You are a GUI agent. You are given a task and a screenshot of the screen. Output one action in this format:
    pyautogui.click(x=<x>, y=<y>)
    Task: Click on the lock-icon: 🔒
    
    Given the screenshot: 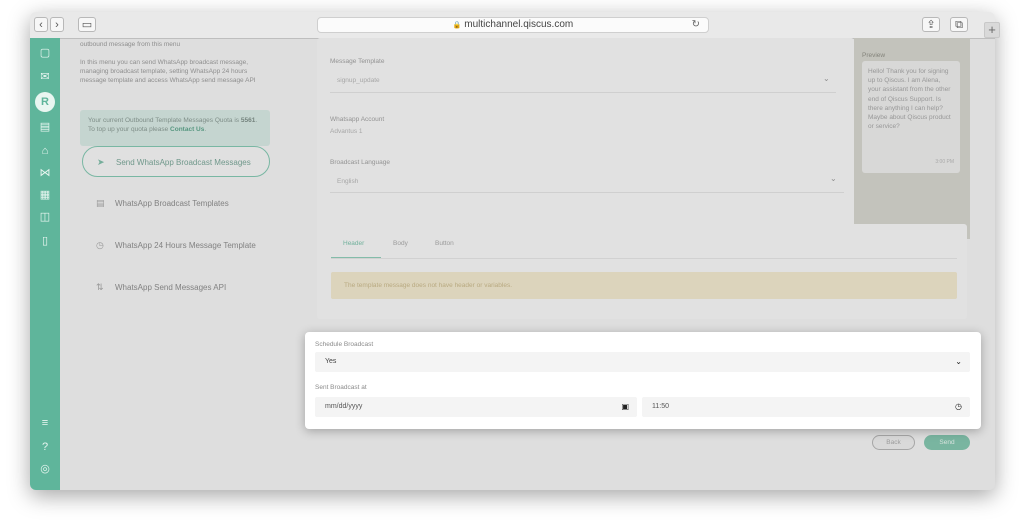 What is the action you would take?
    pyautogui.click(x=457, y=25)
    